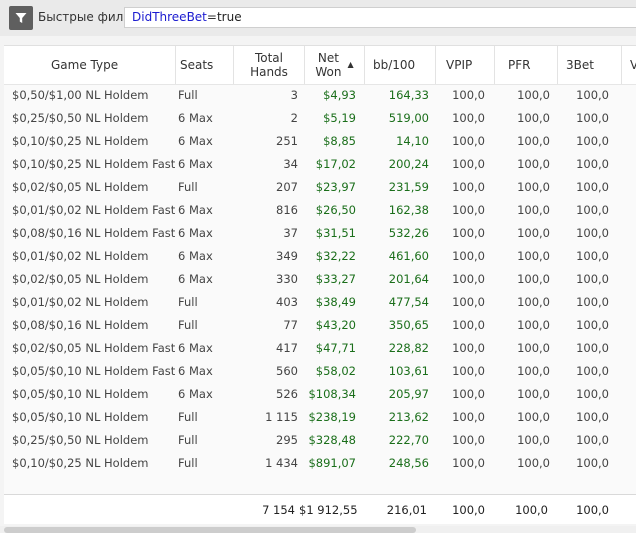 The image size is (636, 533). Describe the element at coordinates (408, 164) in the screenshot. I see `cell-bb100: 200,24` at that location.